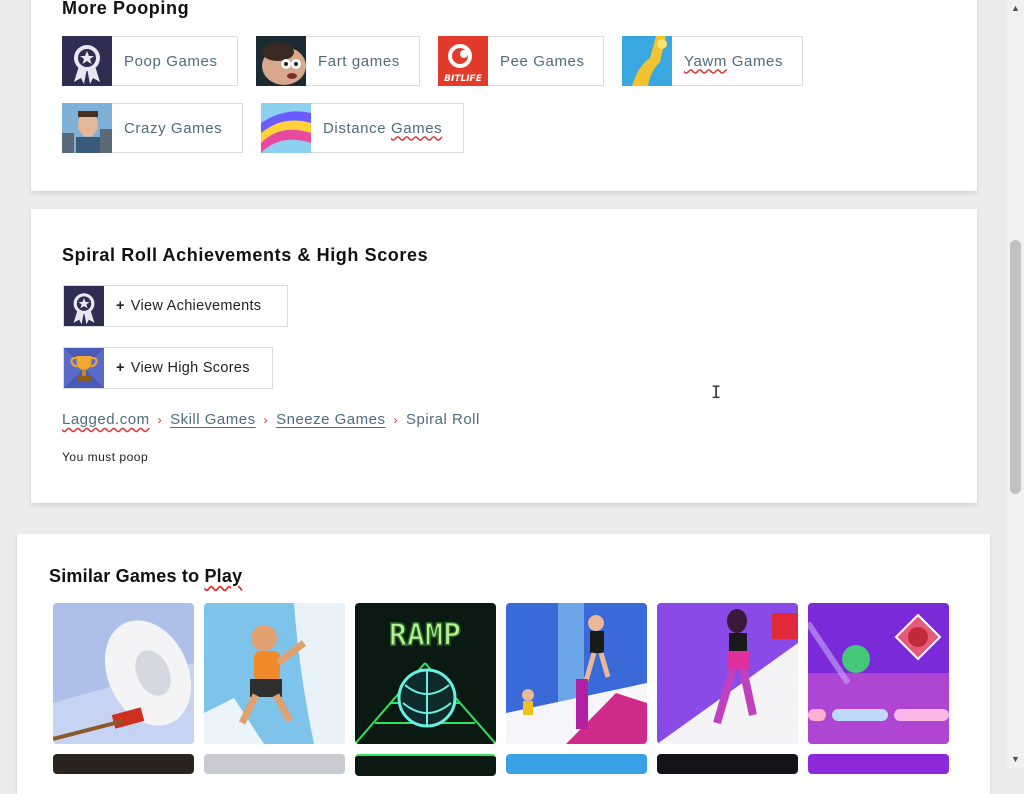 The width and height of the screenshot is (1024, 794). Describe the element at coordinates (146, 576) in the screenshot. I see `similar-games-title: Similar Games to Play` at that location.